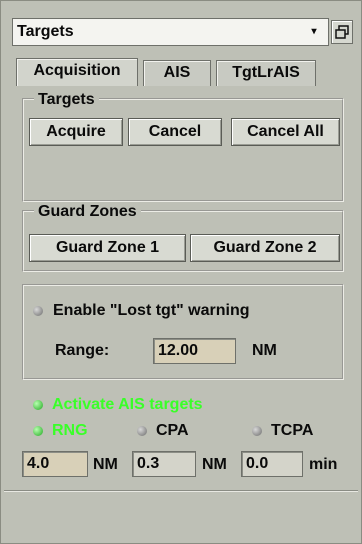 The image size is (362, 544). I want to click on tab-acquisition: Acquisition, so click(77, 72).